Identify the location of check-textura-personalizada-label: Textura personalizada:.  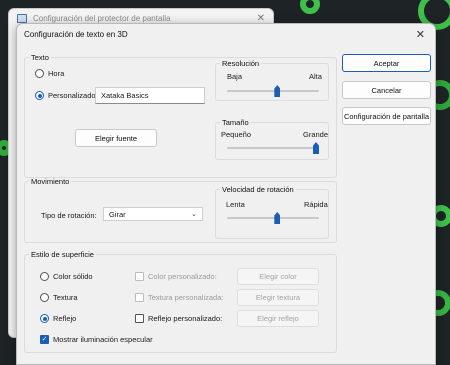
(186, 297).